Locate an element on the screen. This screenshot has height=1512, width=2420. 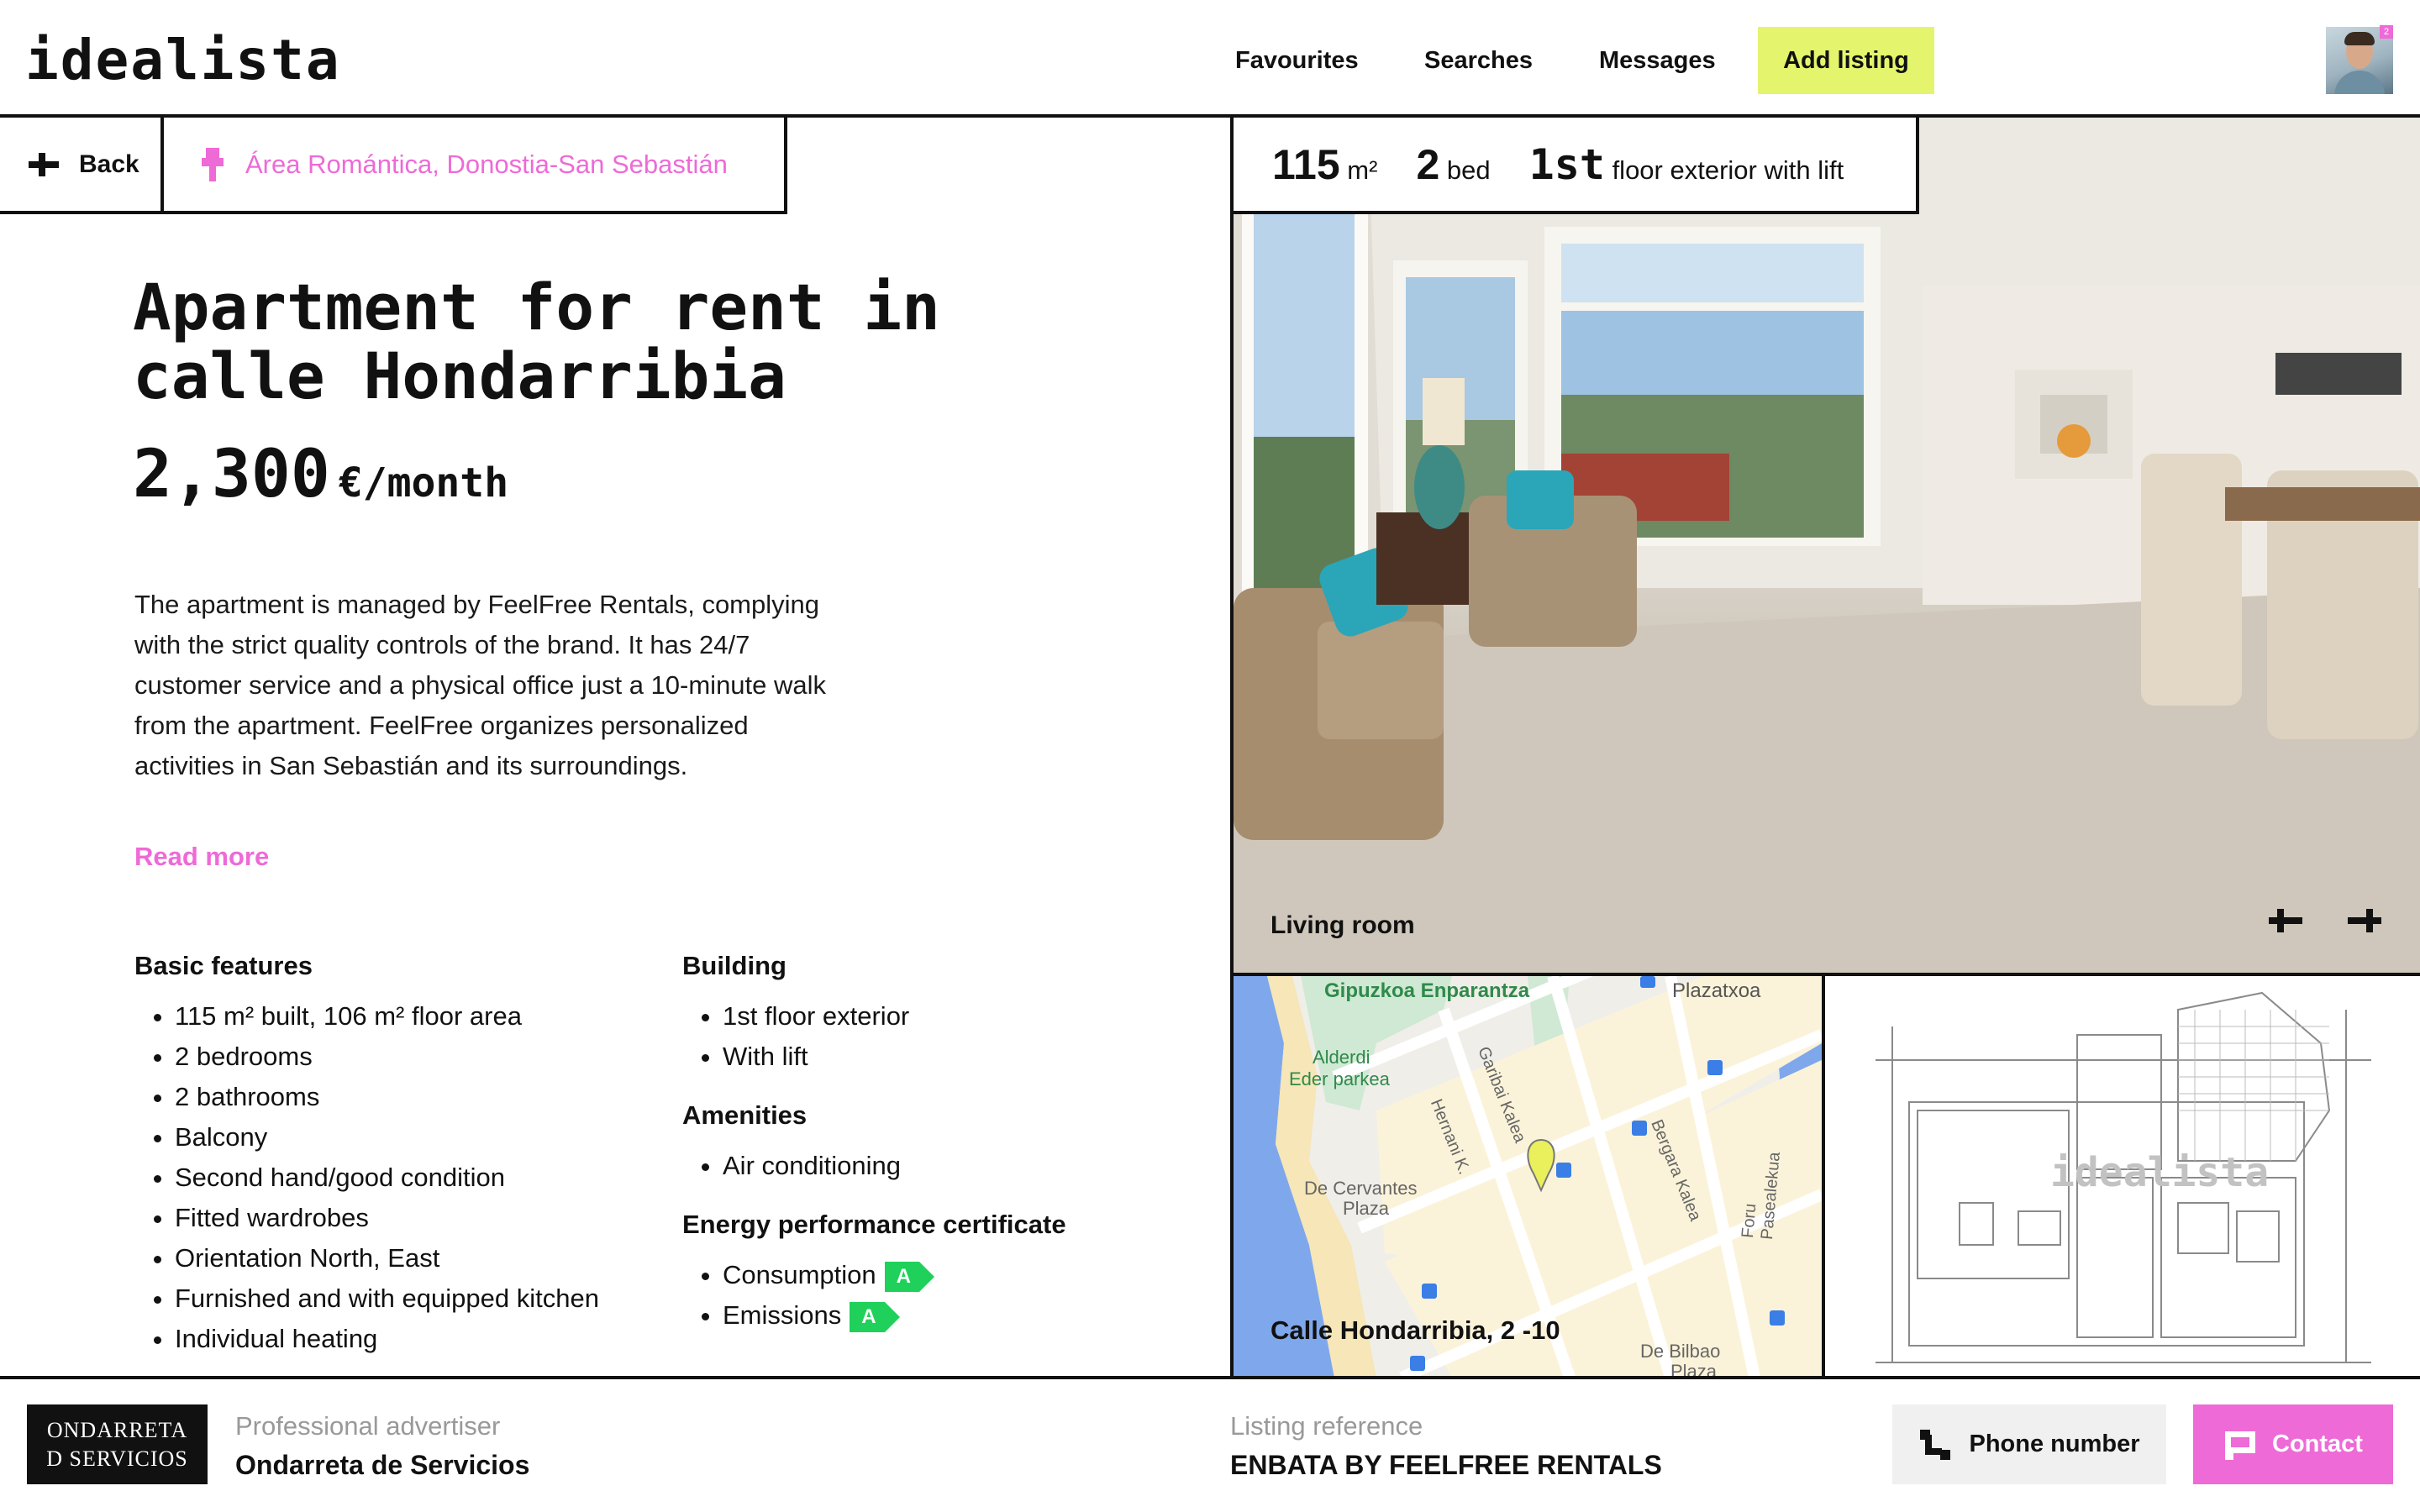
amenities-list: Air conditioning is located at coordinates (942, 1166).